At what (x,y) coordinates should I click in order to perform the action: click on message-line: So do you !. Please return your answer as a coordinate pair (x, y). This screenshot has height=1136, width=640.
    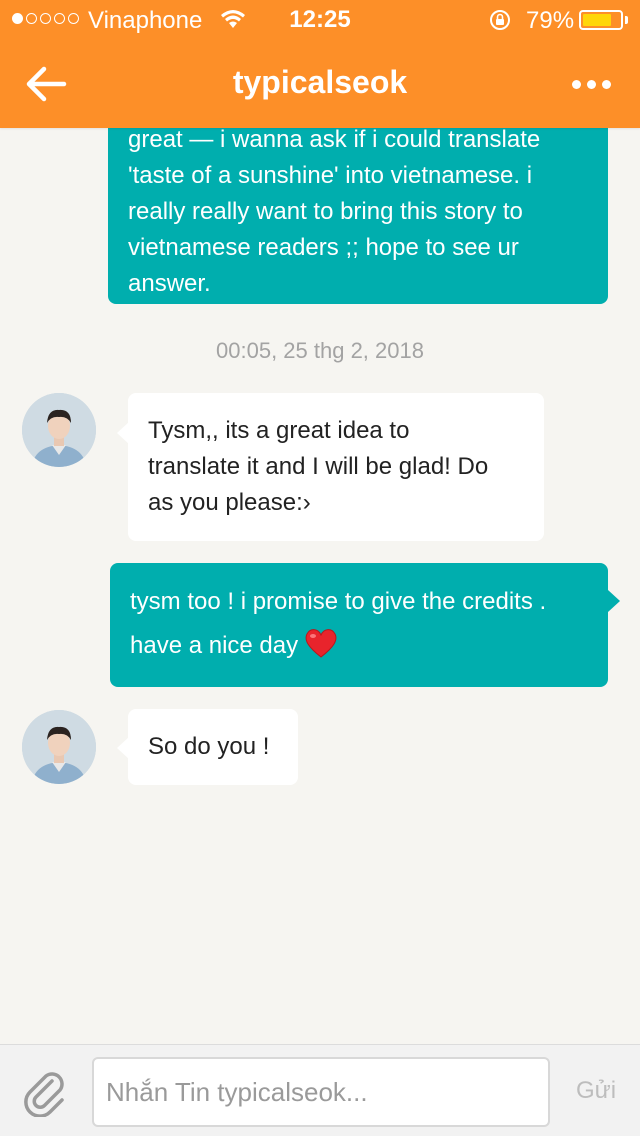
    Looking at the image, I should click on (209, 746).